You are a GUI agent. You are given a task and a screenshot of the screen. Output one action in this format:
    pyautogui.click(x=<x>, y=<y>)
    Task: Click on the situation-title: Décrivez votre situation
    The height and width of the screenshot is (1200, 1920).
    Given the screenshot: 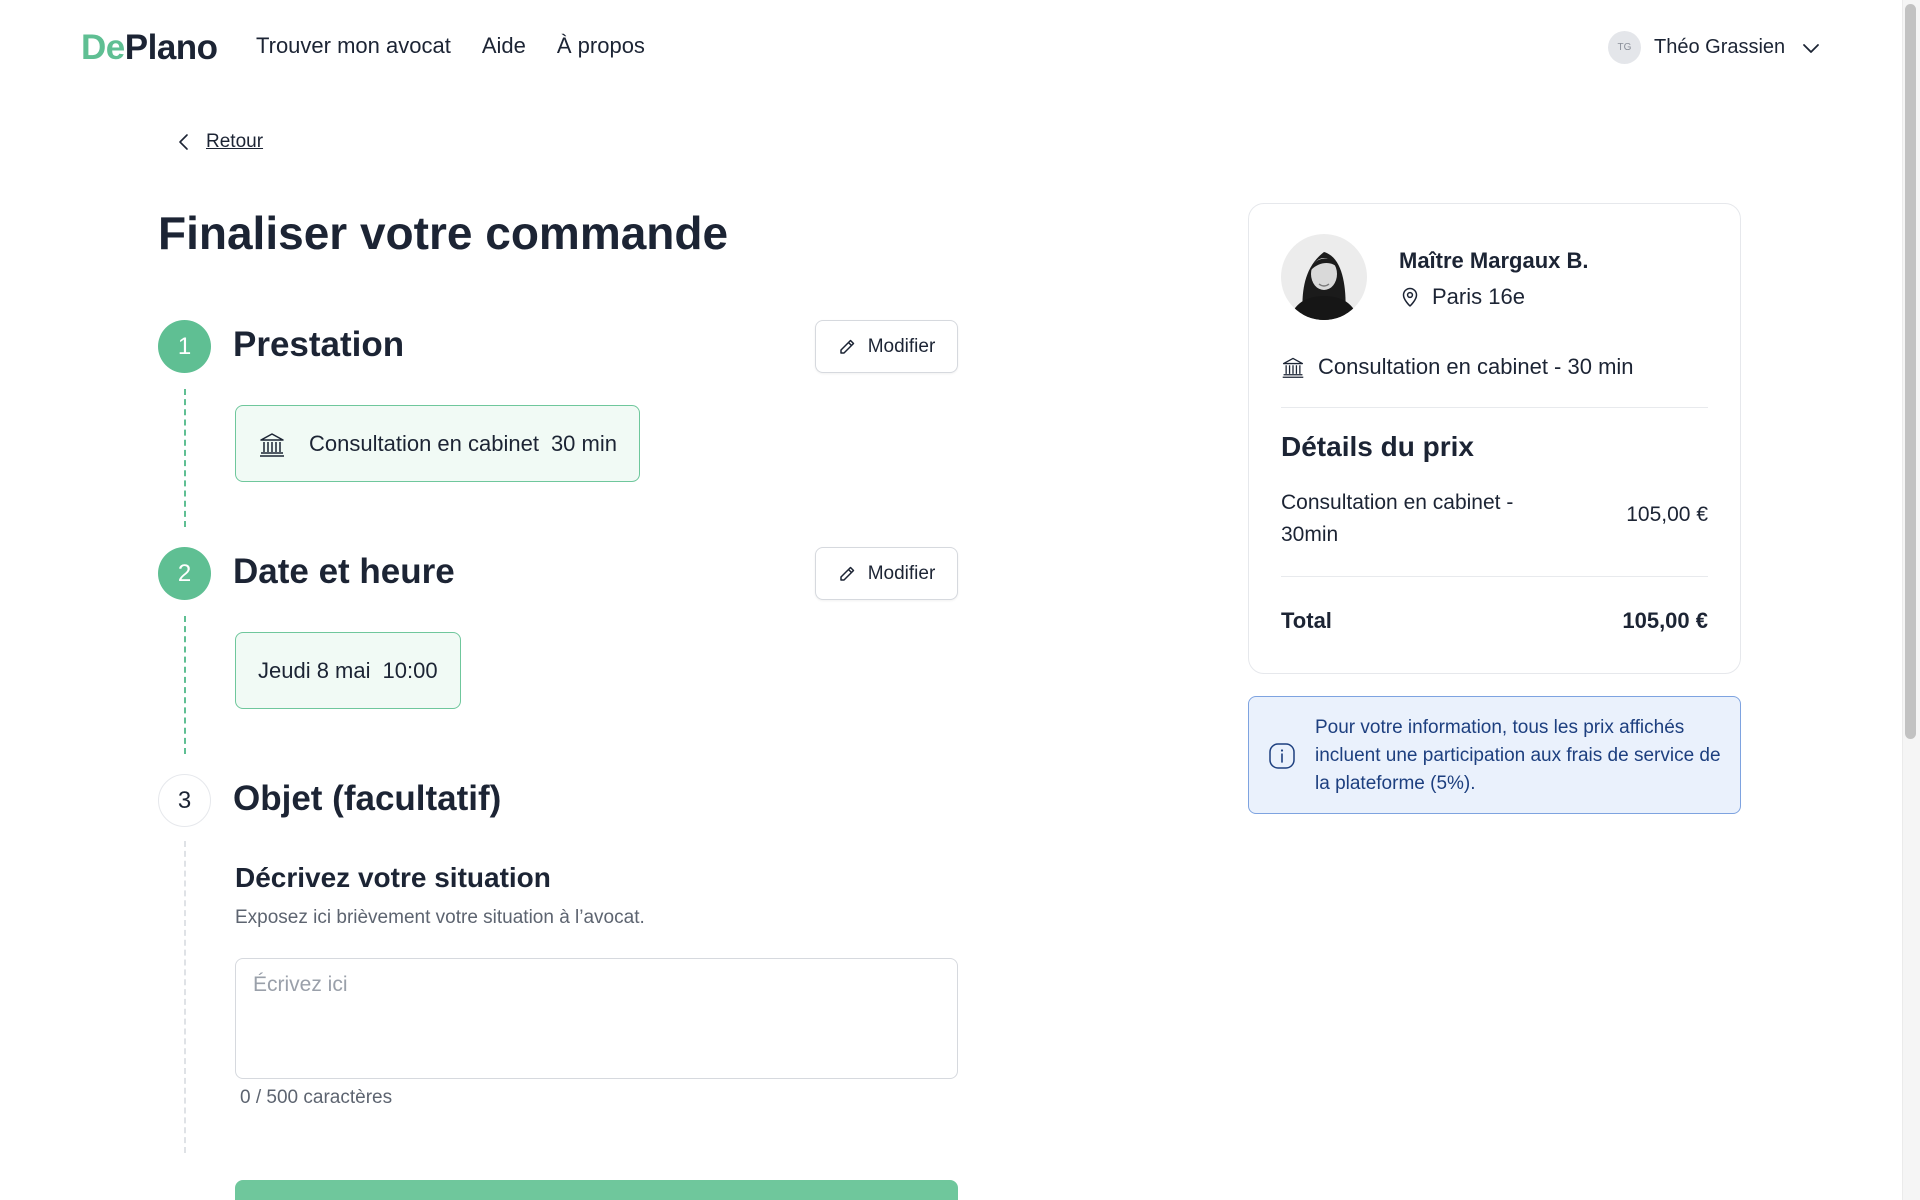 What is the action you would take?
    pyautogui.click(x=393, y=877)
    